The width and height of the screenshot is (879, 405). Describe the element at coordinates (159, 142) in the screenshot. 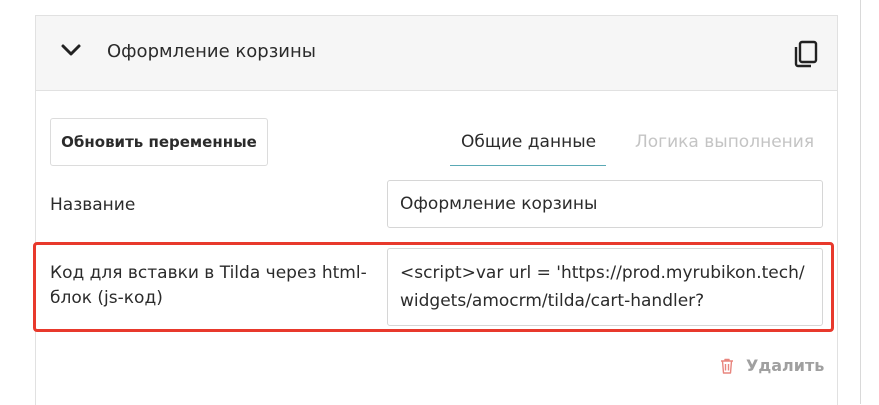

I see `update-variables-button: Обновить переменные` at that location.